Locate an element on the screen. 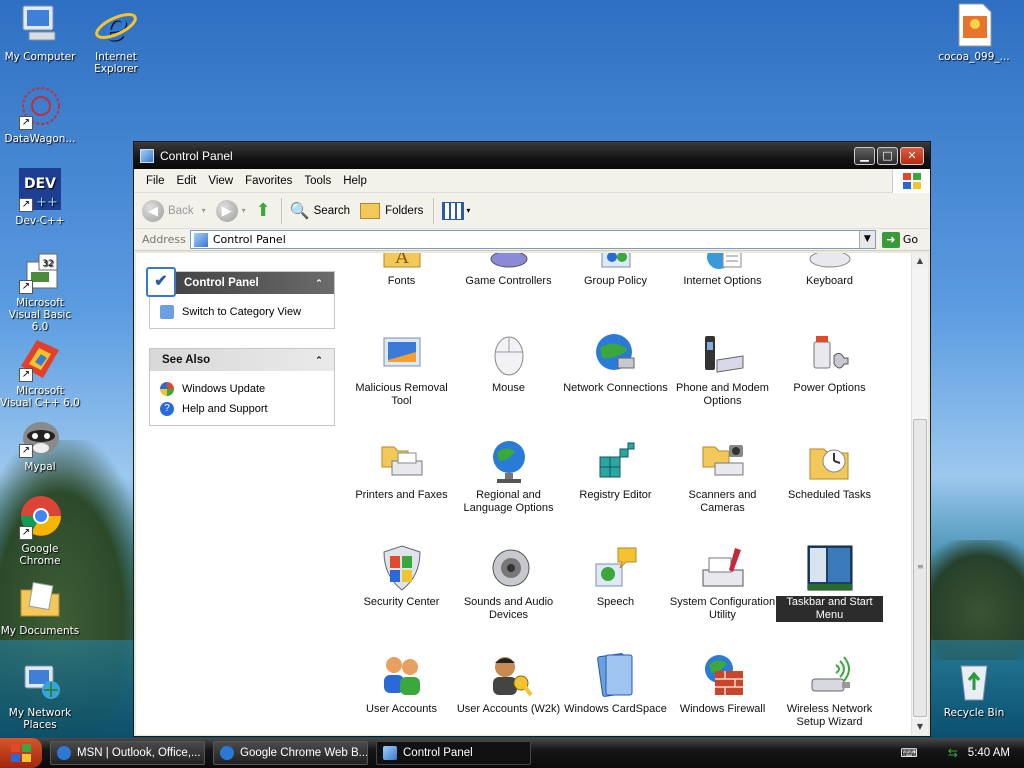 Image resolution: width=1024 pixels, height=768 pixels. item-phone-and-modem: Phone and Modem Options is located at coordinates (722, 369).